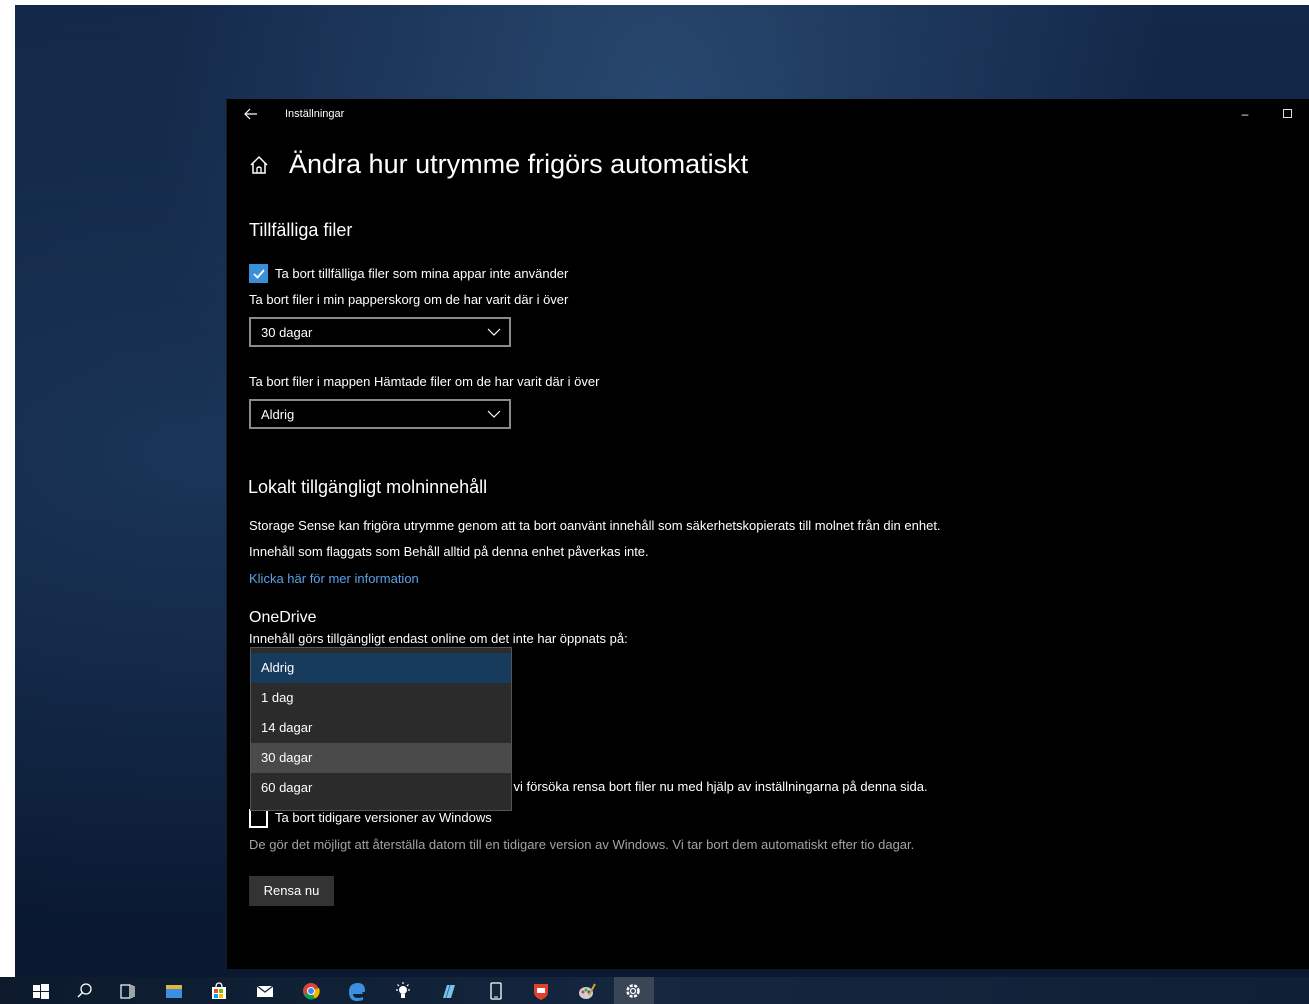  Describe the element at coordinates (301, 230) in the screenshot. I see `temp-files-heading: Tillfälliga filer` at that location.